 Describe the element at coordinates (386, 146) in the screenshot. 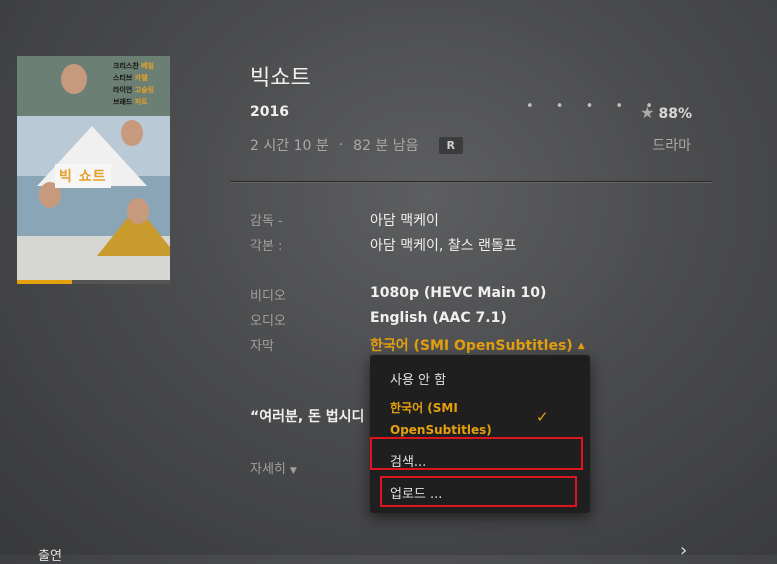

I see `time-remaining: 82 분 남음` at that location.